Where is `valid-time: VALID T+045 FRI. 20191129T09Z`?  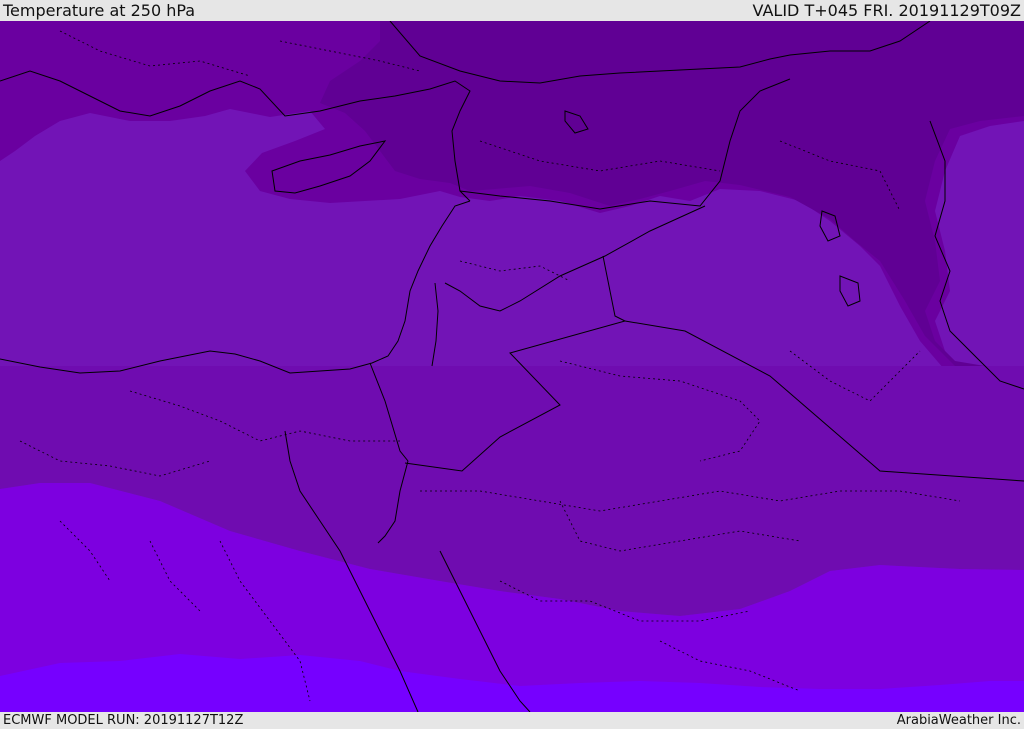
valid-time: VALID T+045 FRI. 20191129T09Z is located at coordinates (886, 10).